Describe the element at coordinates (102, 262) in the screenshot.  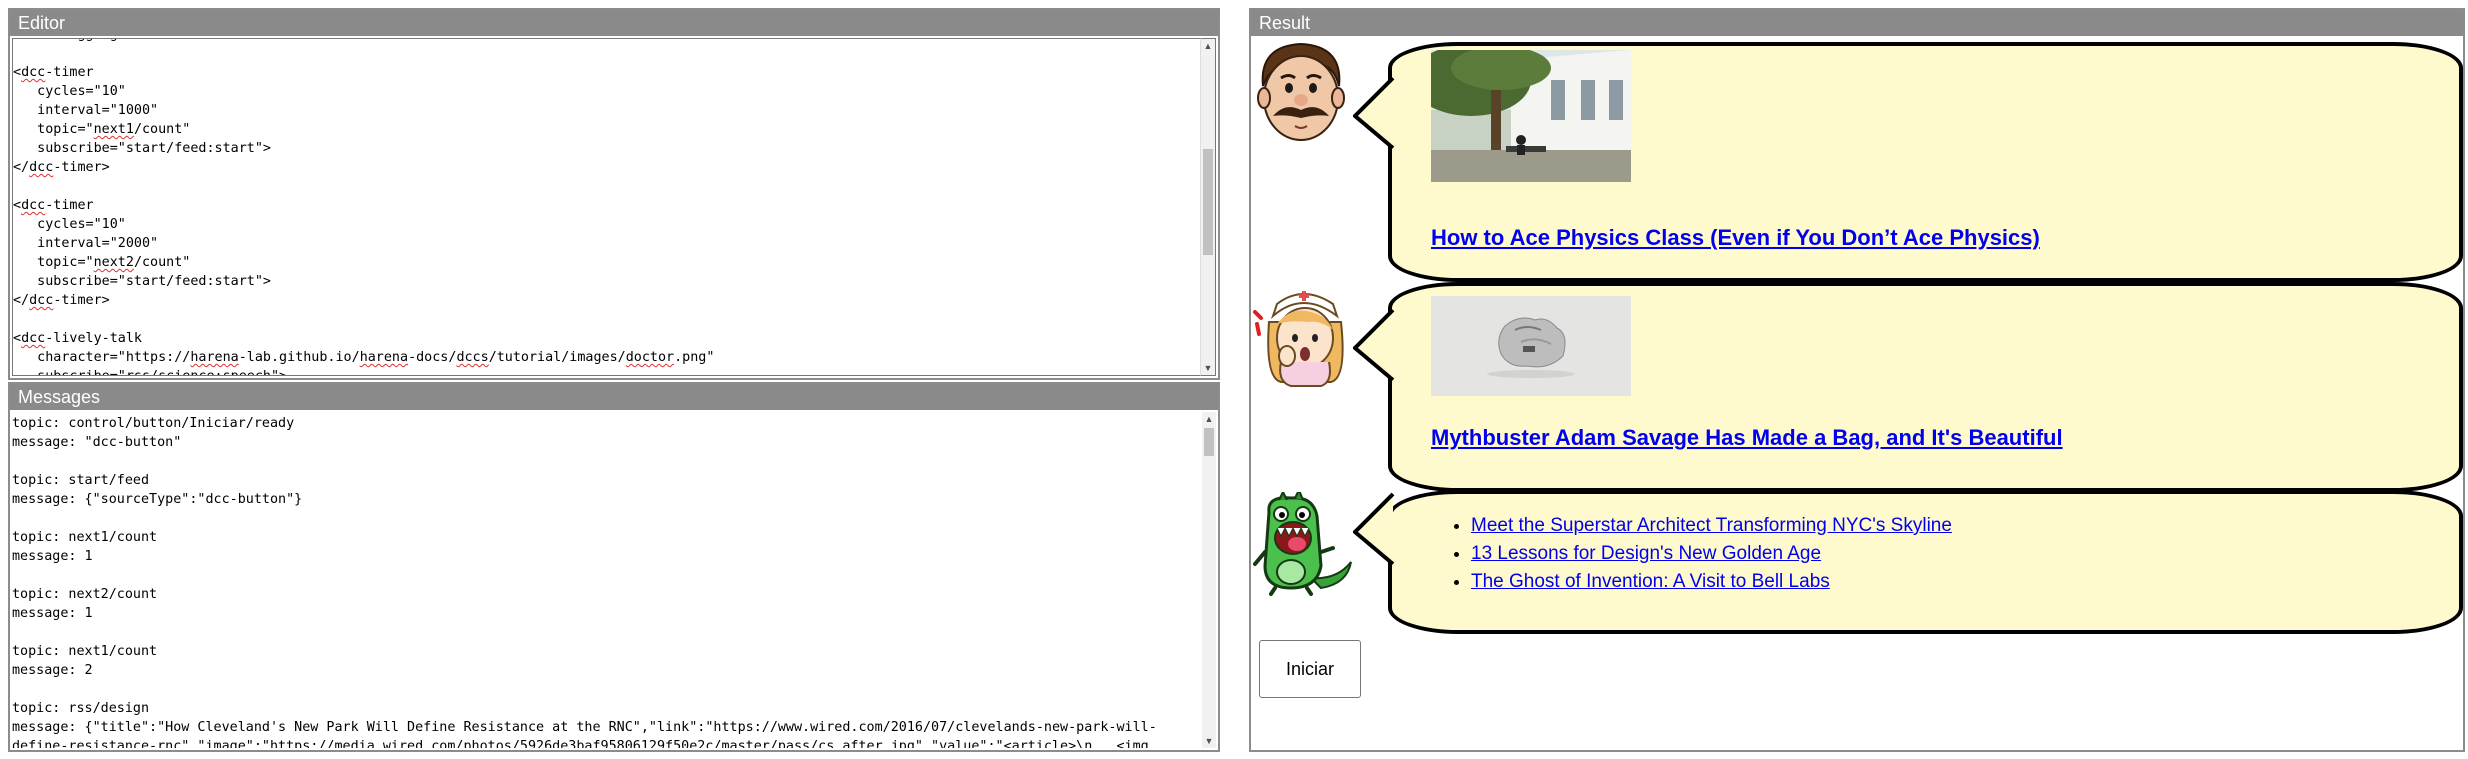
I see `code-line: topic="next2/count"` at that location.